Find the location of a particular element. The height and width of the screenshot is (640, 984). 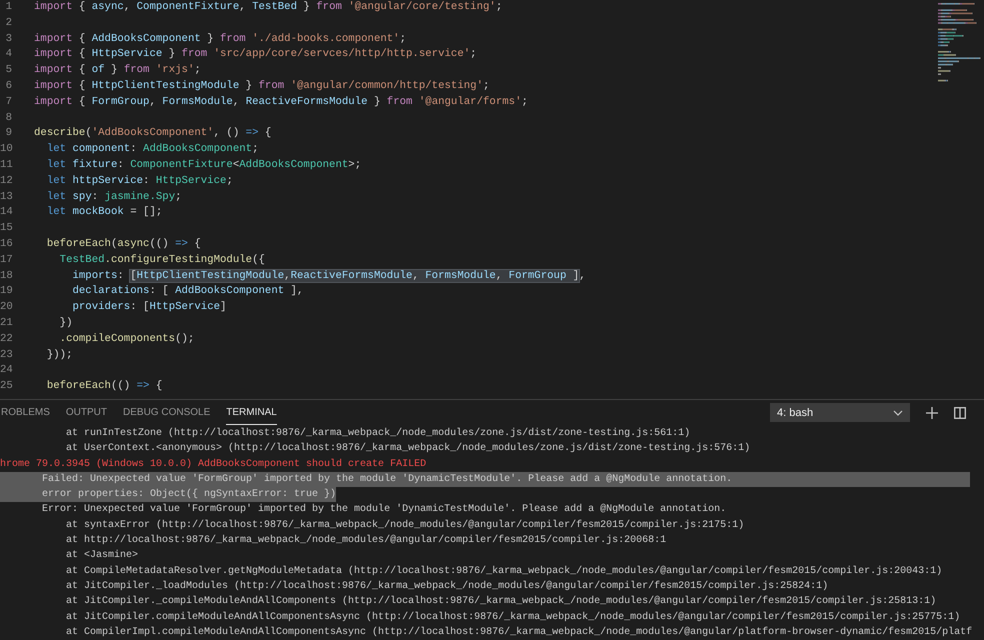

line-number: 12 is located at coordinates (6, 181).